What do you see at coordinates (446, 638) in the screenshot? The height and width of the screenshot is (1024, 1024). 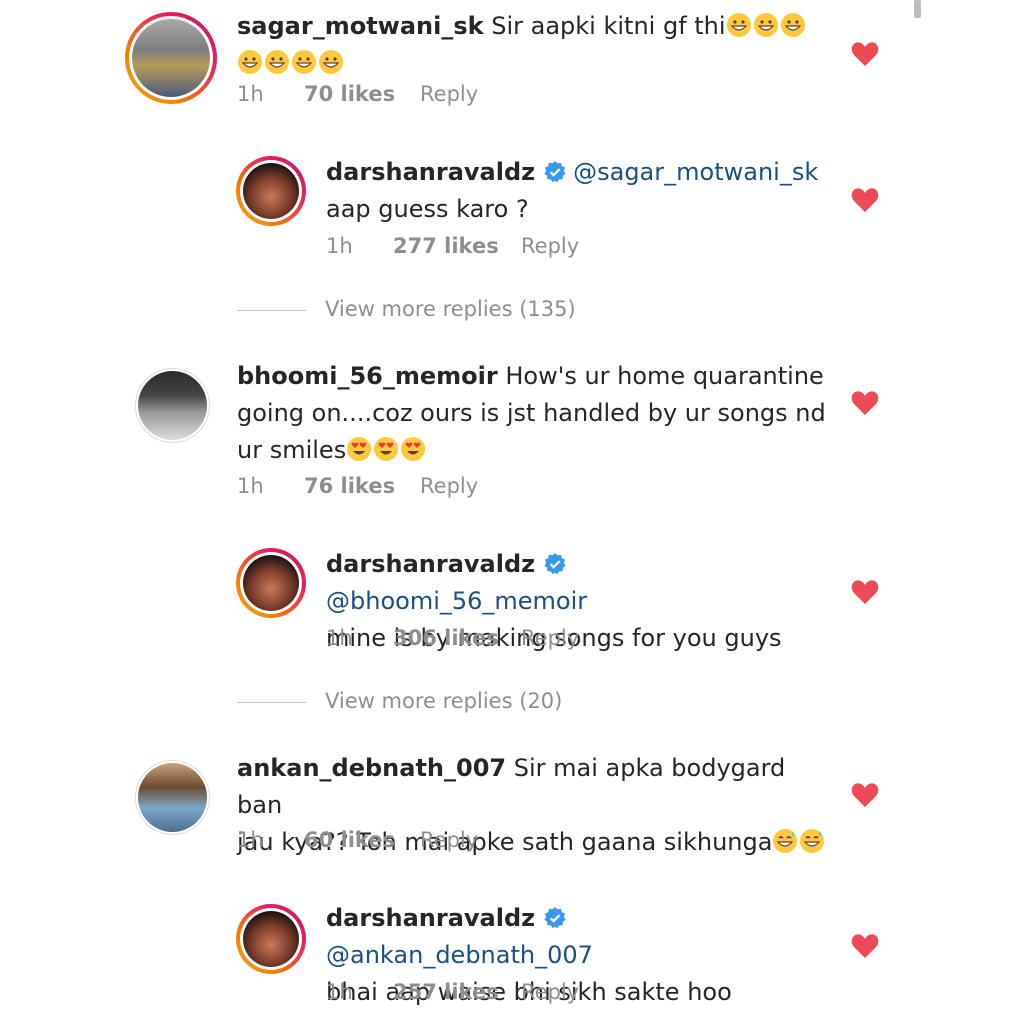 I see `likes-count: 306 likes` at bounding box center [446, 638].